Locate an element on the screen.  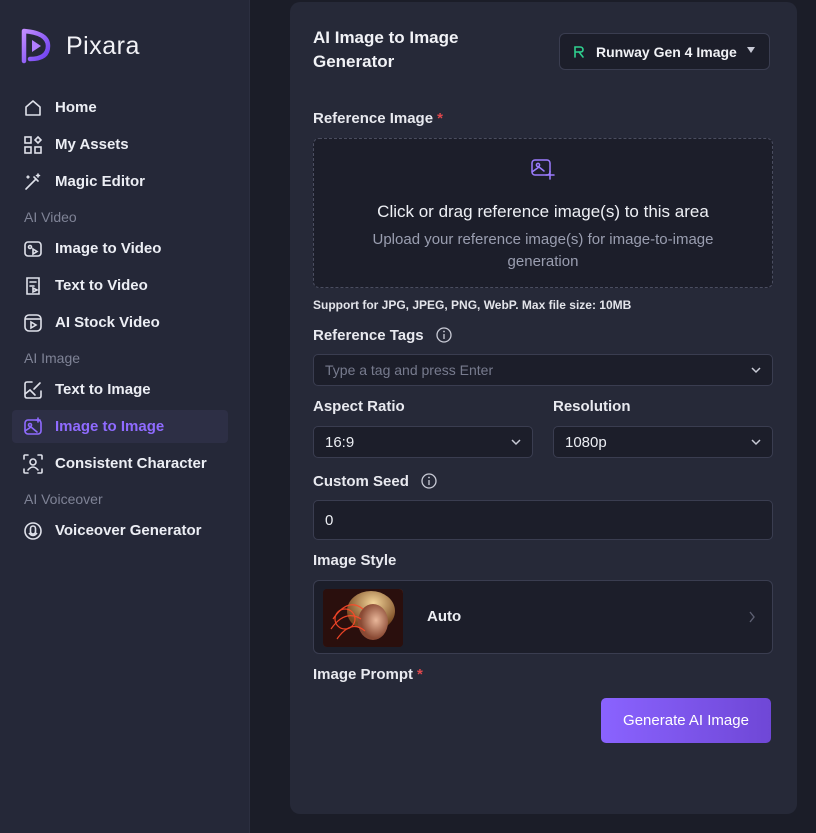
reference-tags-label-text: Reference Tags is located at coordinates (368, 335).